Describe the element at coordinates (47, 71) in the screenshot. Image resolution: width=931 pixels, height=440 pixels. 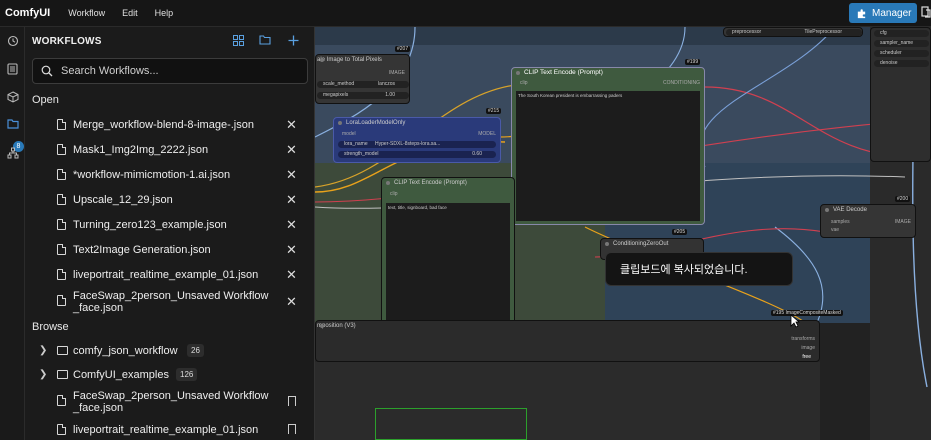
I see `search-icon` at that location.